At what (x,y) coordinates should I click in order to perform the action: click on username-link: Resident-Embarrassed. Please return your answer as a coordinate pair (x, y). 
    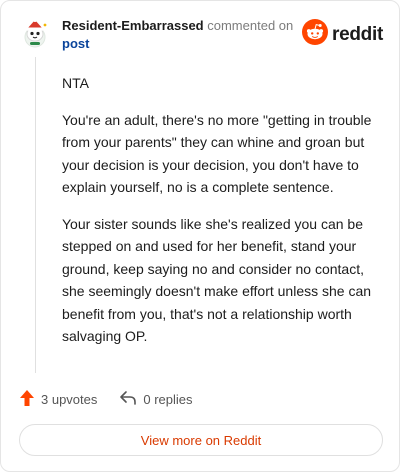
    Looking at the image, I should click on (133, 25).